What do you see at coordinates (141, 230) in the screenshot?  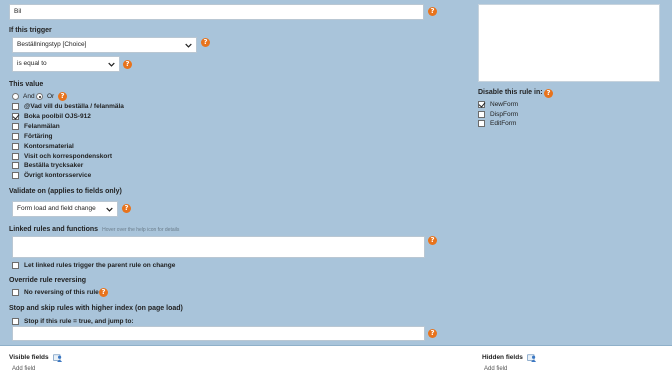 I see `linked-hint: Hover over the help icon for details` at bounding box center [141, 230].